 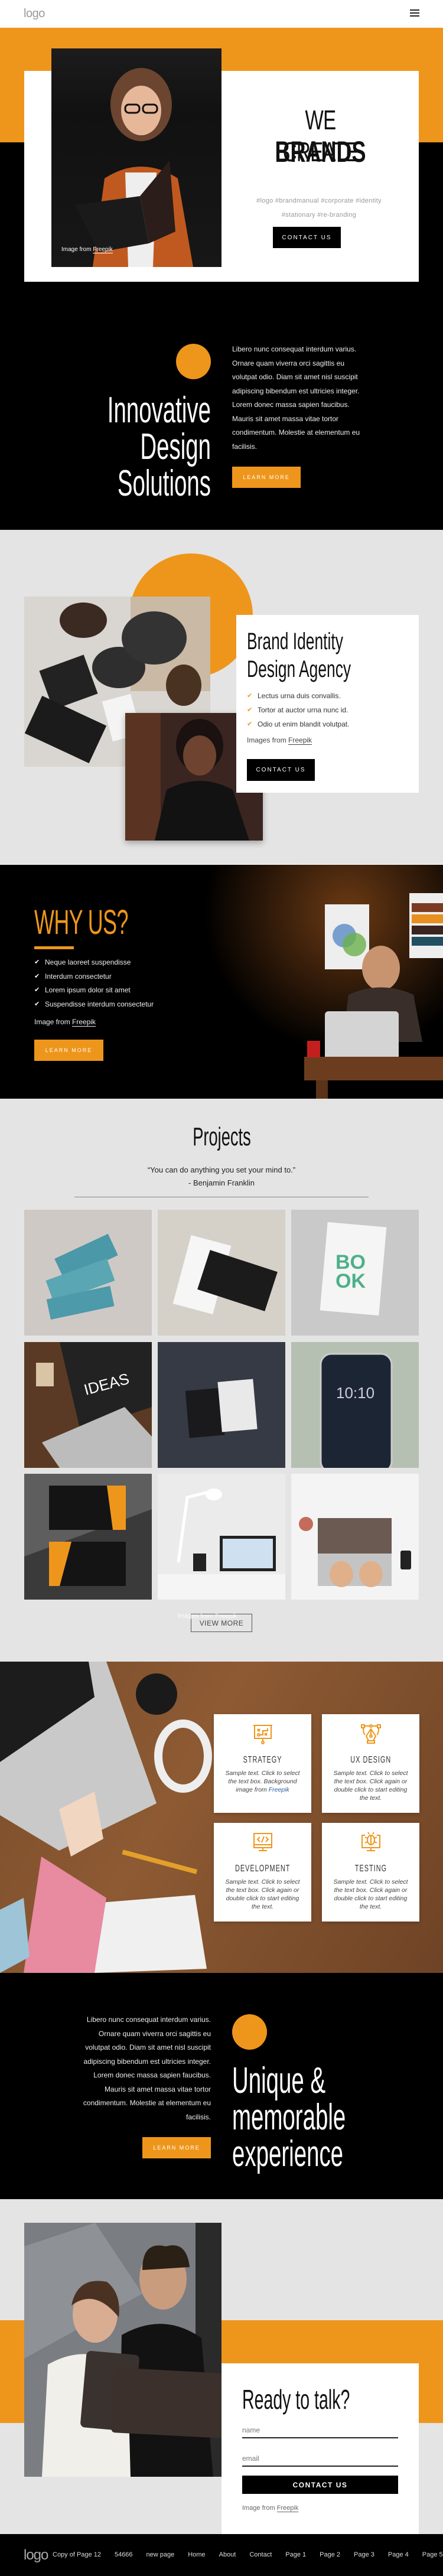 I want to click on name-input, so click(x=320, y=2431).